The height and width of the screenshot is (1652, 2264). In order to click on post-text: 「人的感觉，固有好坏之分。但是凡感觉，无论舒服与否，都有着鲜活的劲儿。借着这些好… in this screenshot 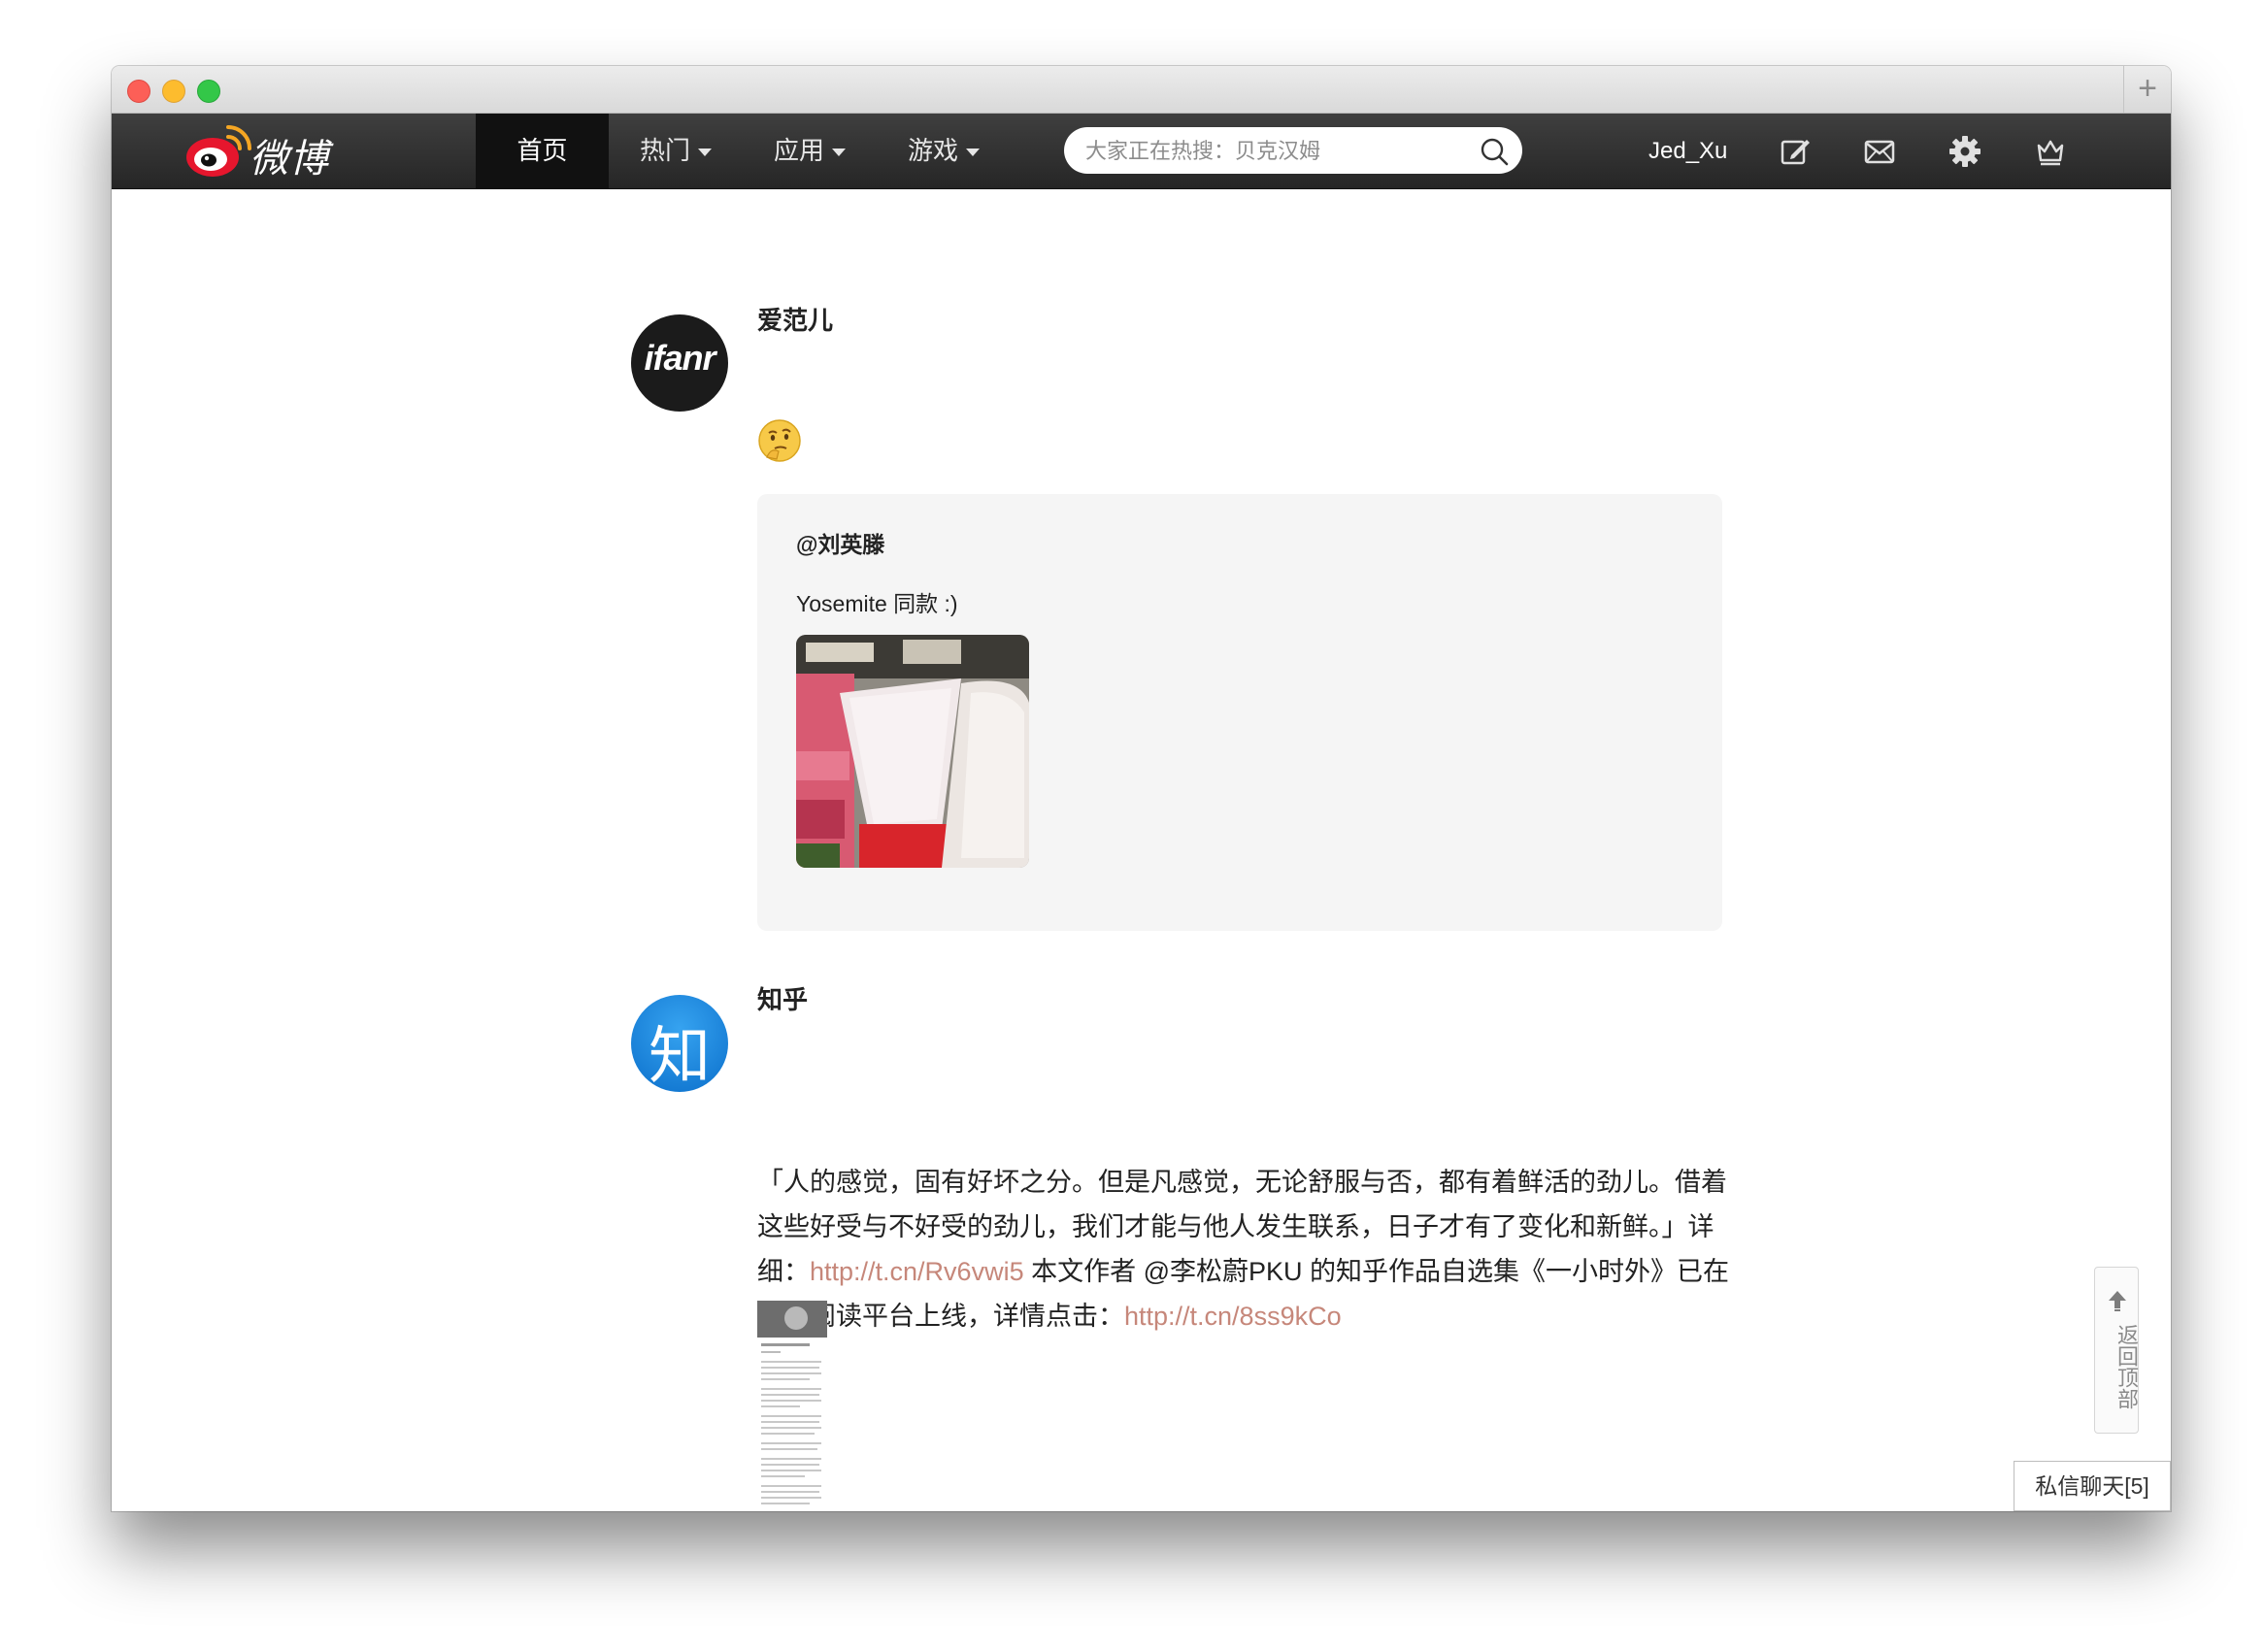, I will do `click(1247, 1249)`.